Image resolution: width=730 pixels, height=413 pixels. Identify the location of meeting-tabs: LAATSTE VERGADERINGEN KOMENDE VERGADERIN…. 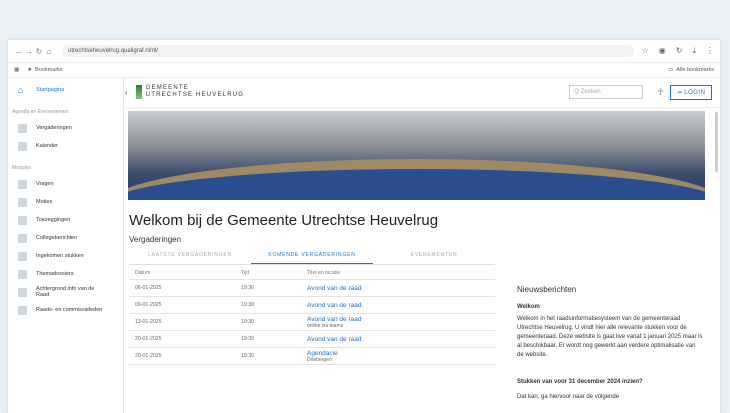
(312, 257).